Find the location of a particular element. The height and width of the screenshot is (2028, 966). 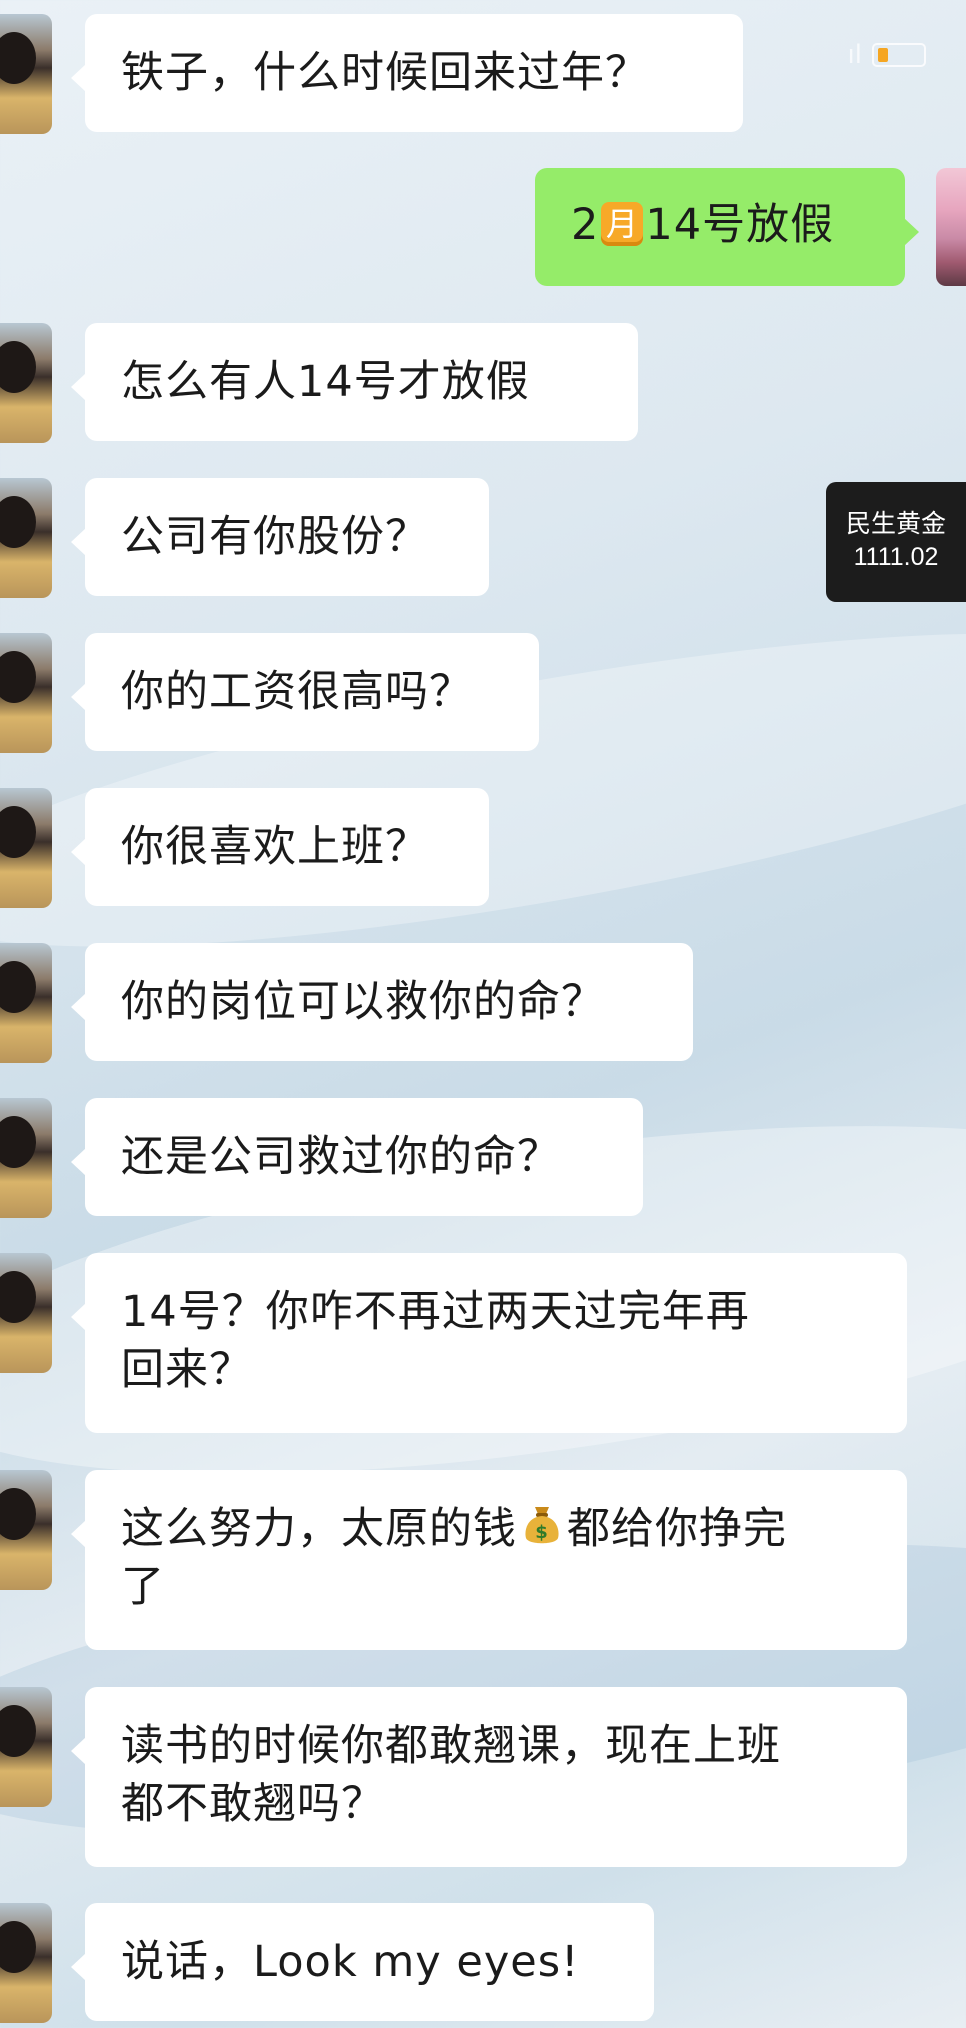

message-text: 说话，Look my eyes! is located at coordinates (350, 1962).